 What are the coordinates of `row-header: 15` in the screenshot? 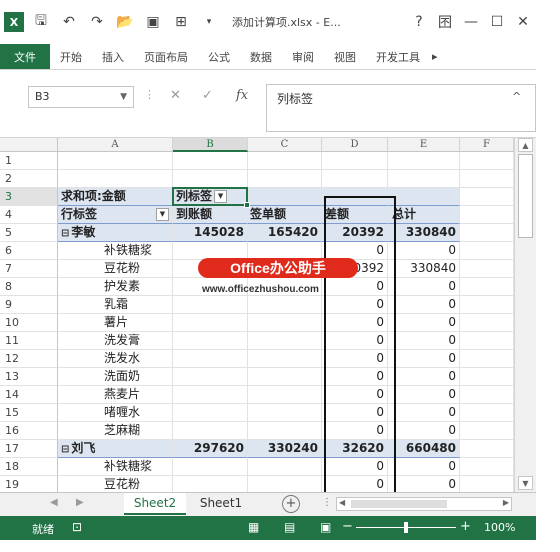 It's located at (29, 413).